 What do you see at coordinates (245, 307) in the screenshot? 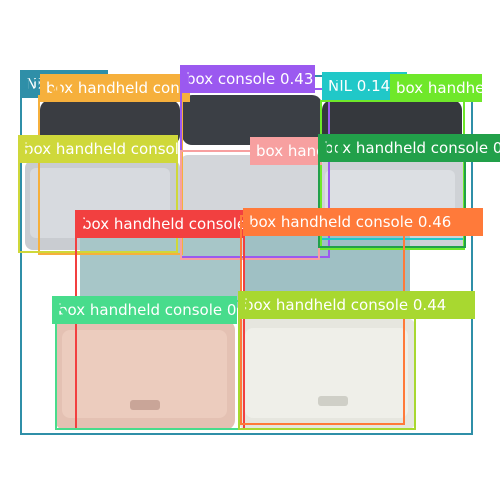
I see `detection-id: 3` at bounding box center [245, 307].